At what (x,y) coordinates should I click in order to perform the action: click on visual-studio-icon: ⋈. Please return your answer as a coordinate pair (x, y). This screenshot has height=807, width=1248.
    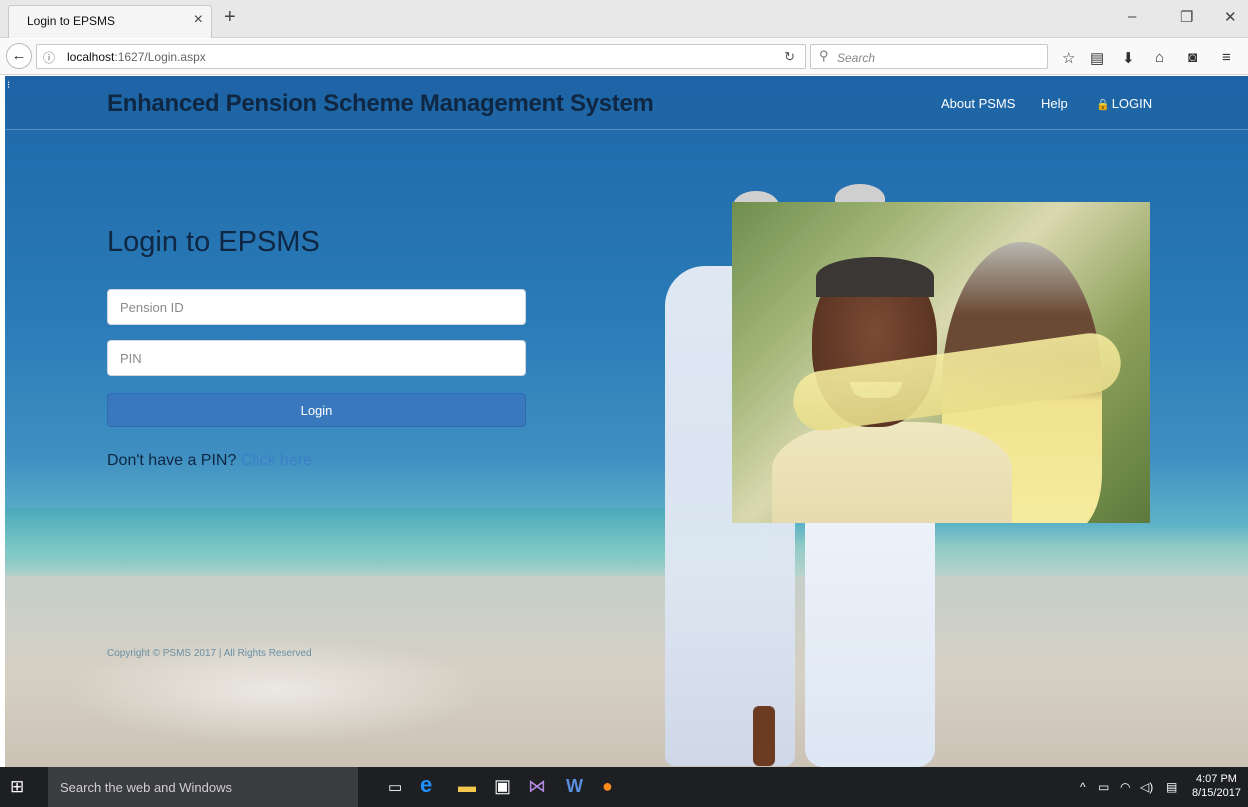
    Looking at the image, I should click on (537, 786).